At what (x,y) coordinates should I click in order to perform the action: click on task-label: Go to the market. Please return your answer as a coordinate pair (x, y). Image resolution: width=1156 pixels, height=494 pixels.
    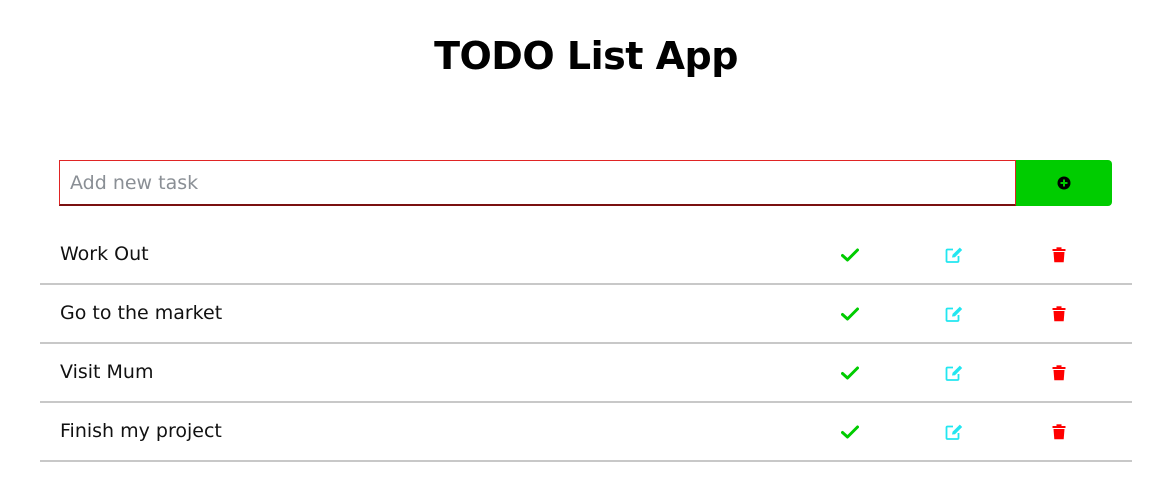
    Looking at the image, I should click on (141, 313).